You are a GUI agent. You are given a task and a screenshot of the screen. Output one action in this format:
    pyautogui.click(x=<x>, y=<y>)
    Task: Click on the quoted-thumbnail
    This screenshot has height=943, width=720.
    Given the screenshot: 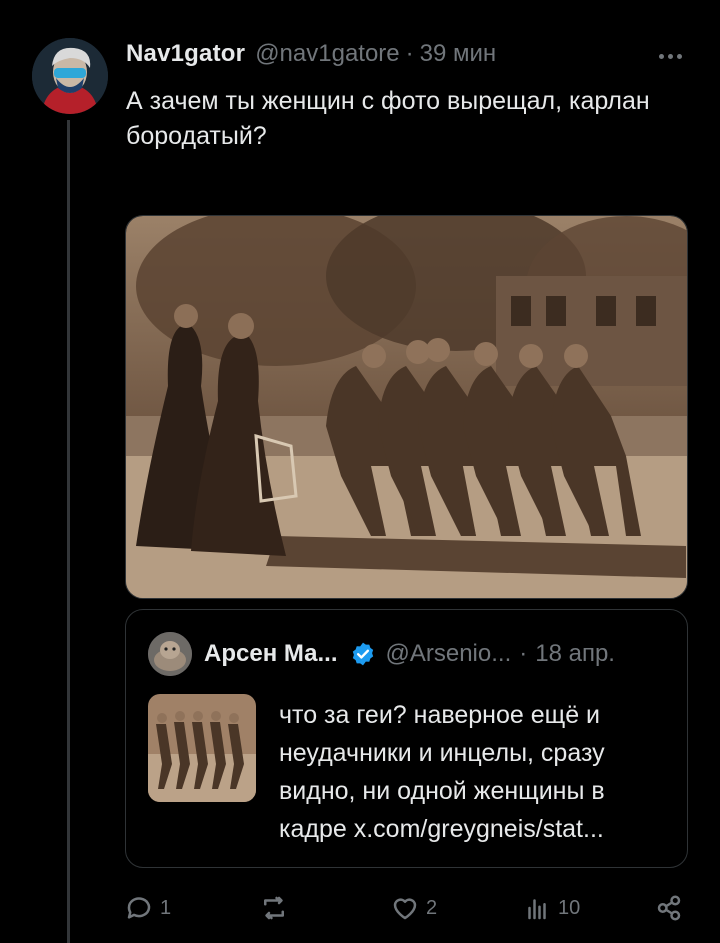 What is the action you would take?
    pyautogui.click(x=202, y=748)
    